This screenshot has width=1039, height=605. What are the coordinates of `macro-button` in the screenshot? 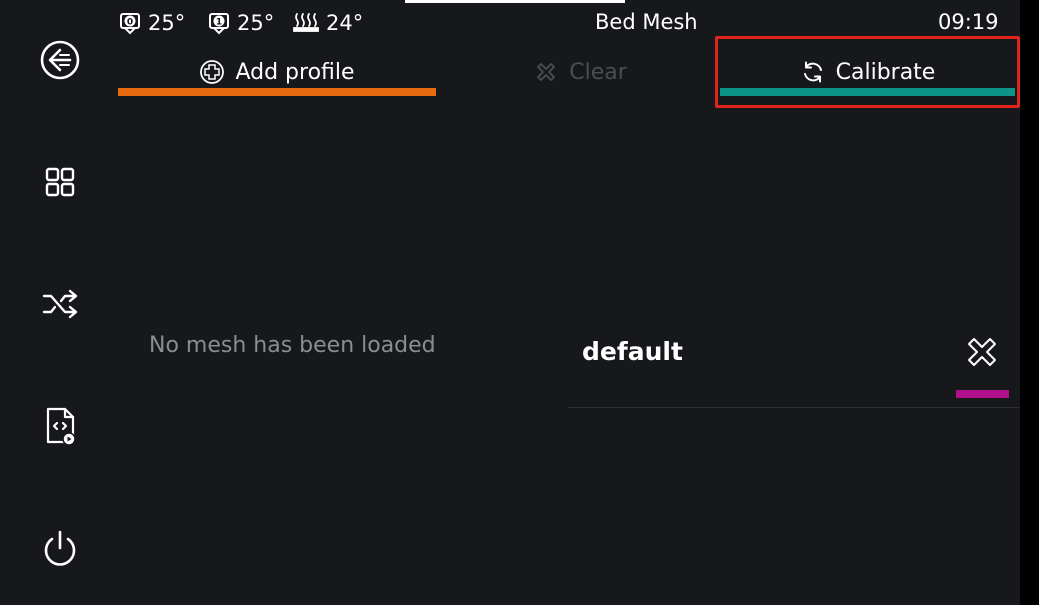 It's located at (60, 426).